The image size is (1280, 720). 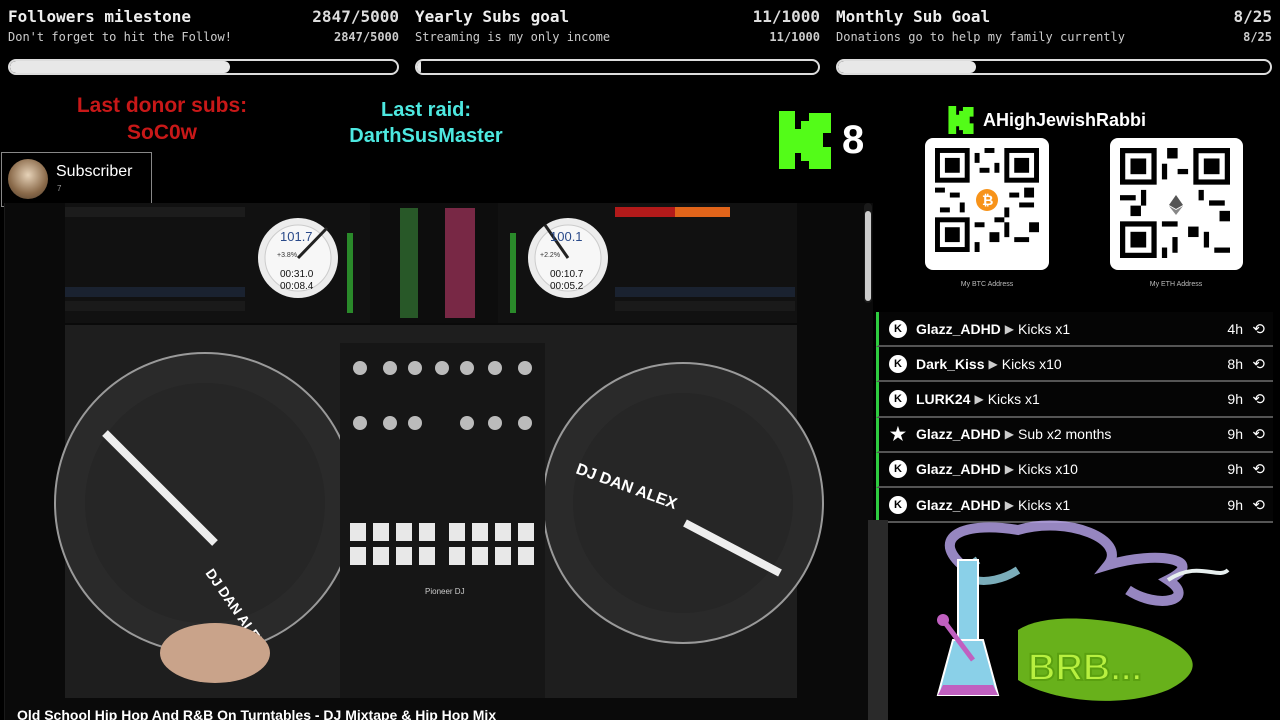 What do you see at coordinates (567, 274) in the screenshot?
I see `deck-right-elapsed: 00:10.7` at bounding box center [567, 274].